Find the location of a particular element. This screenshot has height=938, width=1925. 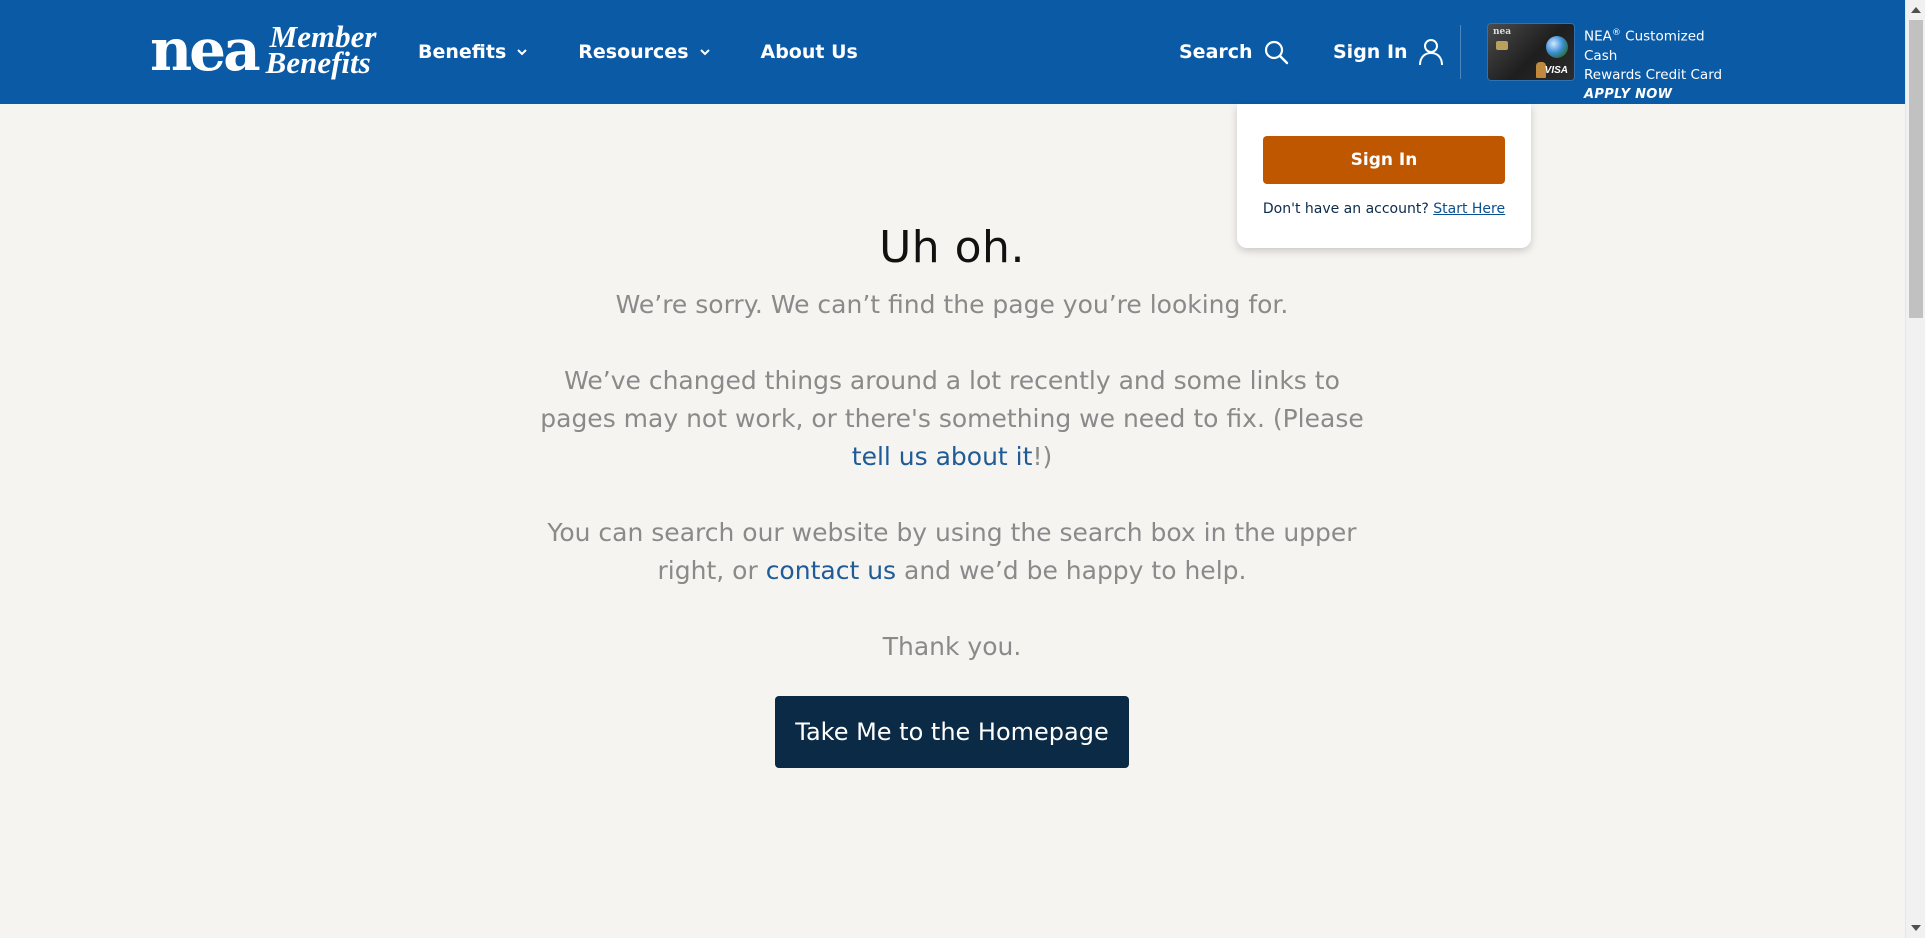

changes-text-after: !) is located at coordinates (1042, 456).